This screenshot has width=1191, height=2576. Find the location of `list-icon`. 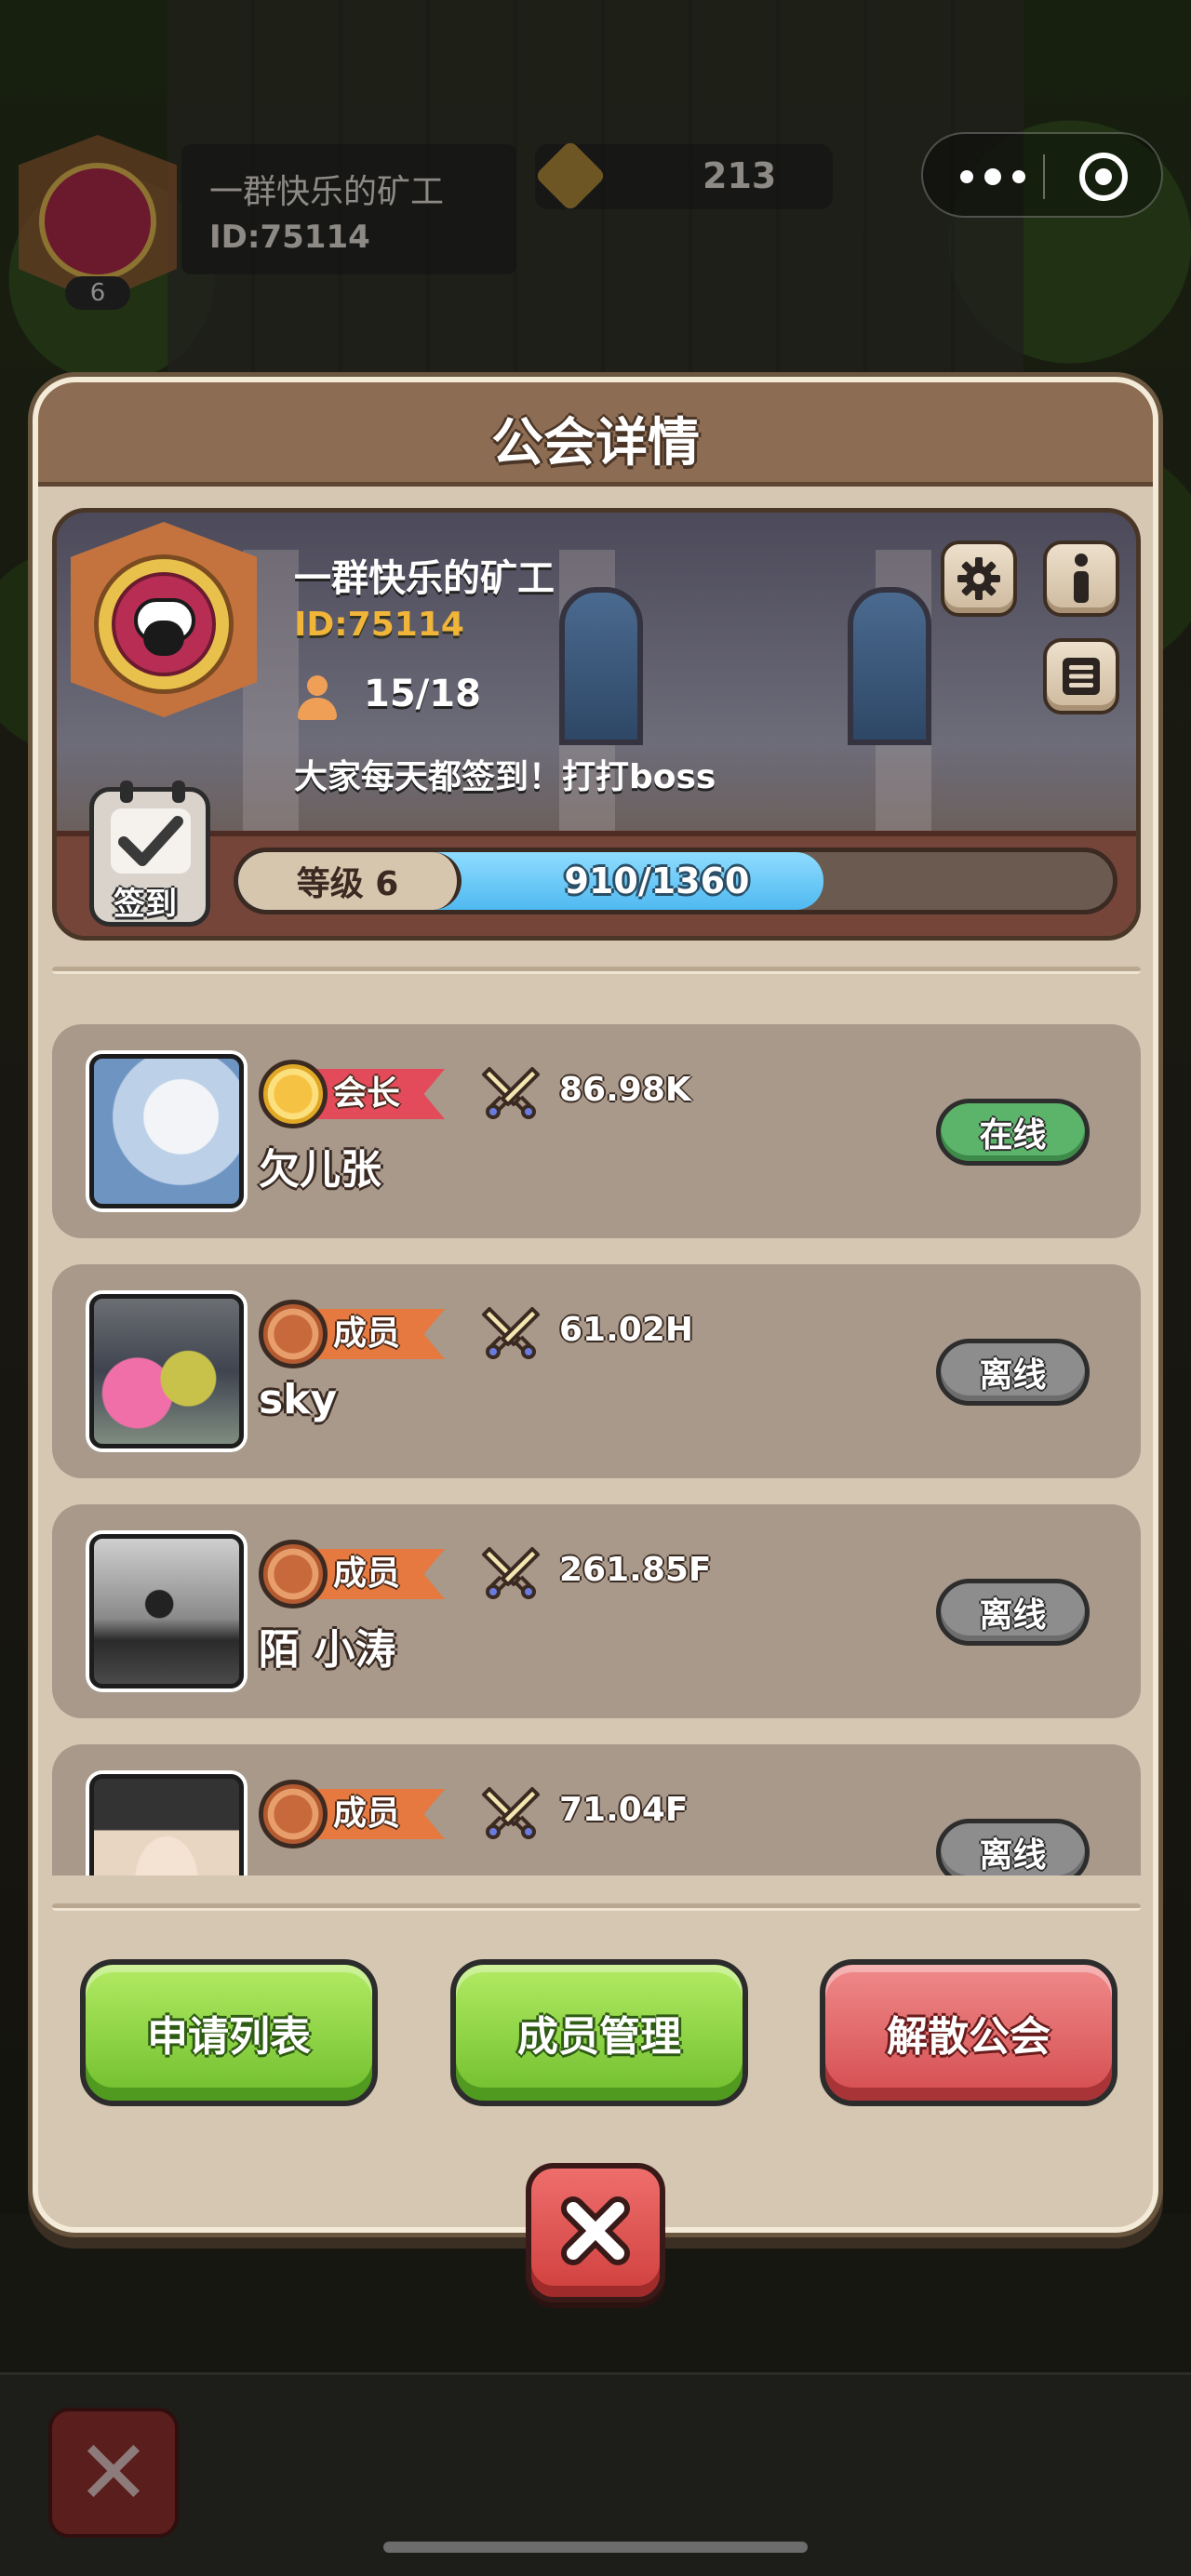

list-icon is located at coordinates (1081, 676).